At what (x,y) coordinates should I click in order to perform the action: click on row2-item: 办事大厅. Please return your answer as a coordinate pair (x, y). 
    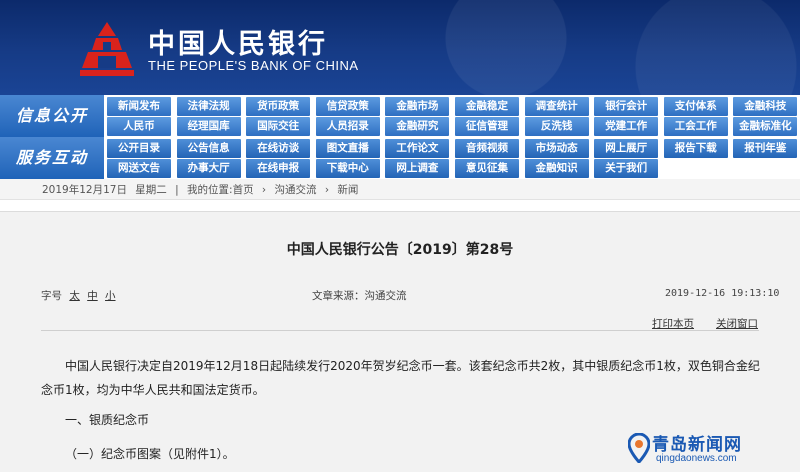
    Looking at the image, I should click on (208, 168).